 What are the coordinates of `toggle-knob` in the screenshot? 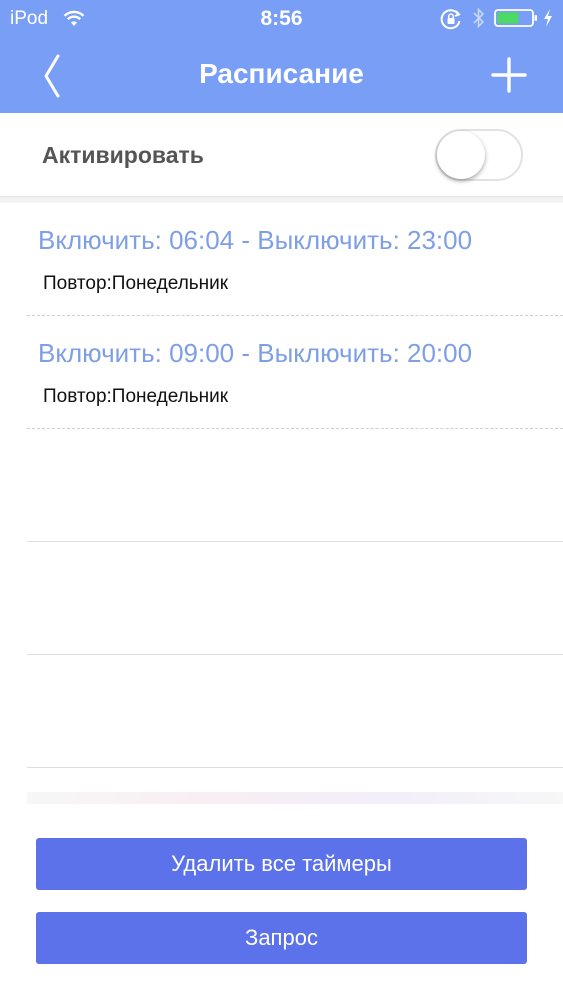 It's located at (461, 155).